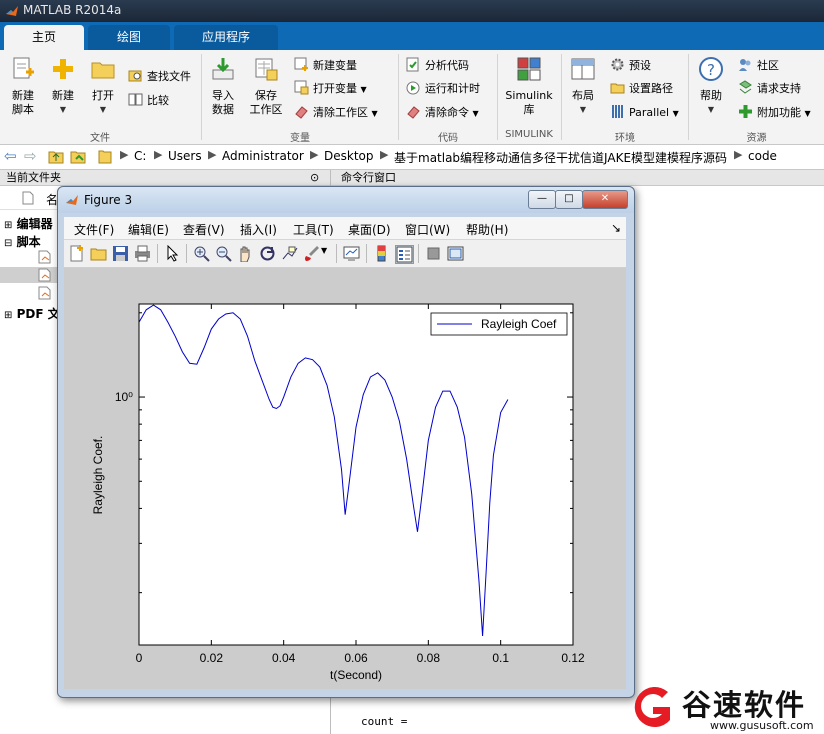 The width and height of the screenshot is (824, 734). Describe the element at coordinates (404, 254) in the screenshot. I see `legend-icon` at that location.